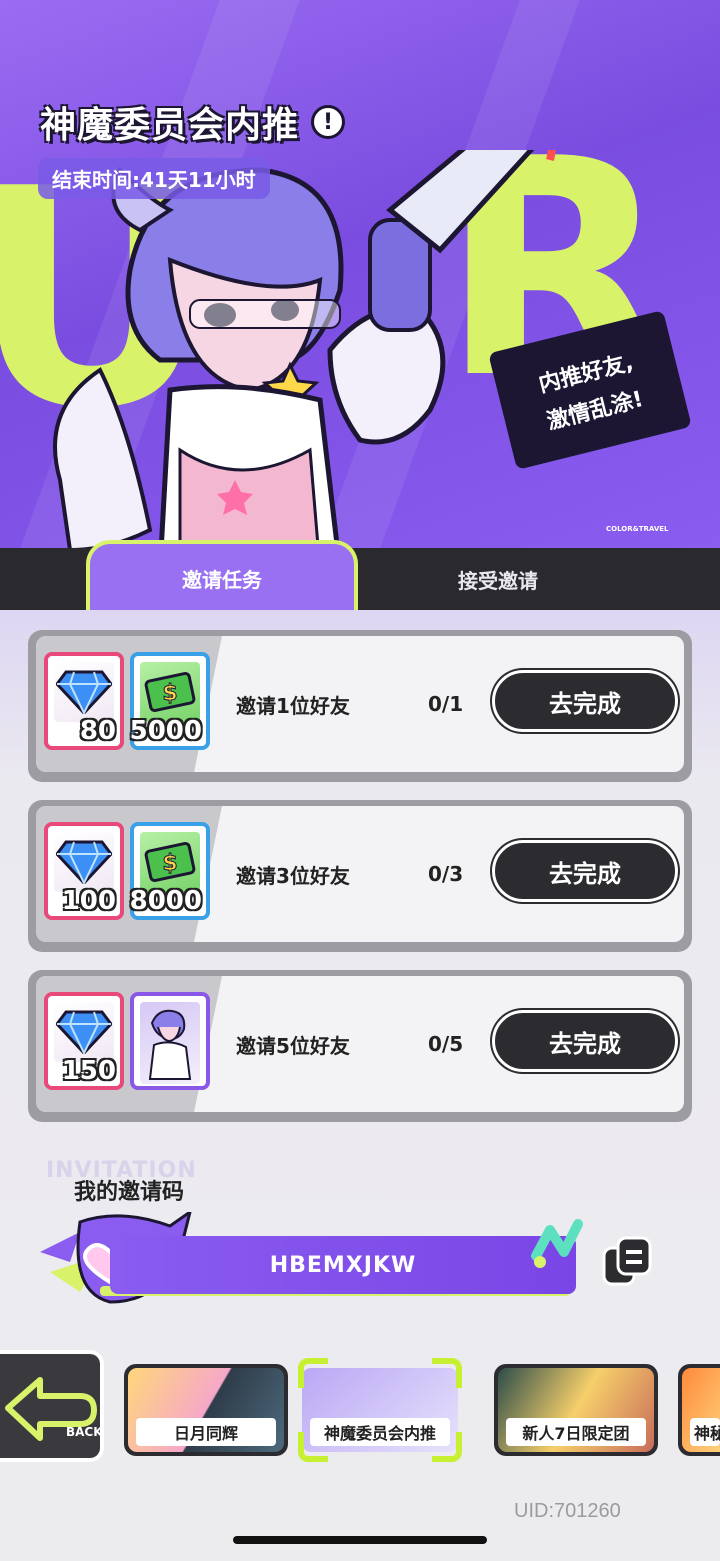  What do you see at coordinates (360, 706) in the screenshot?
I see `task-card: 80 $ 5000 邀请1位好友 0/1 去完成` at bounding box center [360, 706].